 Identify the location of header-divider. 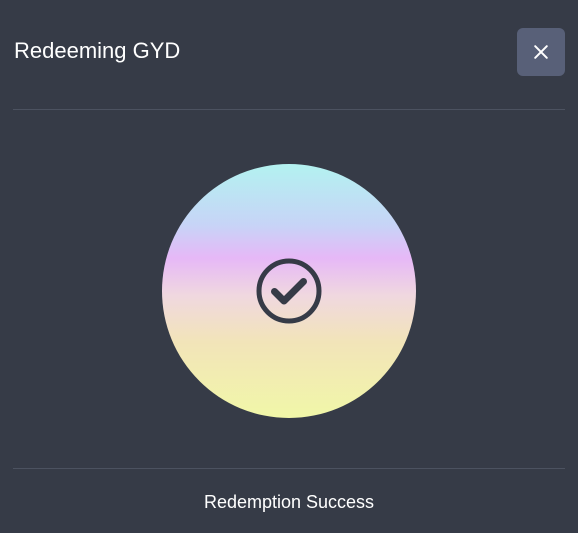
(289, 109).